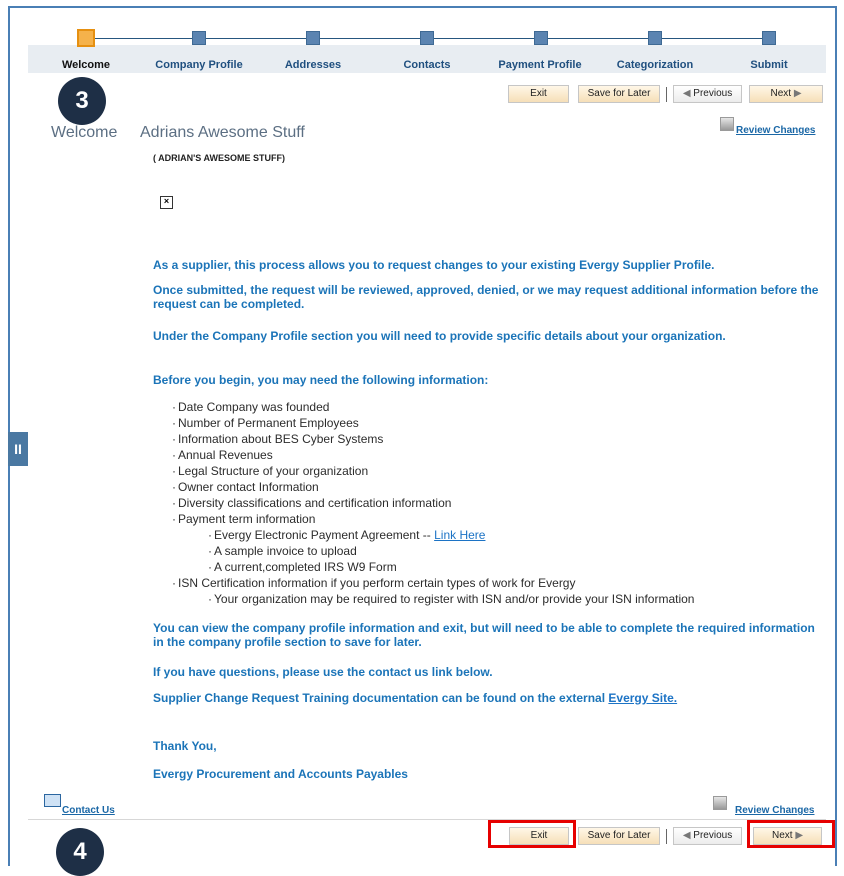  I want to click on previous-label-bottom: Previous, so click(713, 835).